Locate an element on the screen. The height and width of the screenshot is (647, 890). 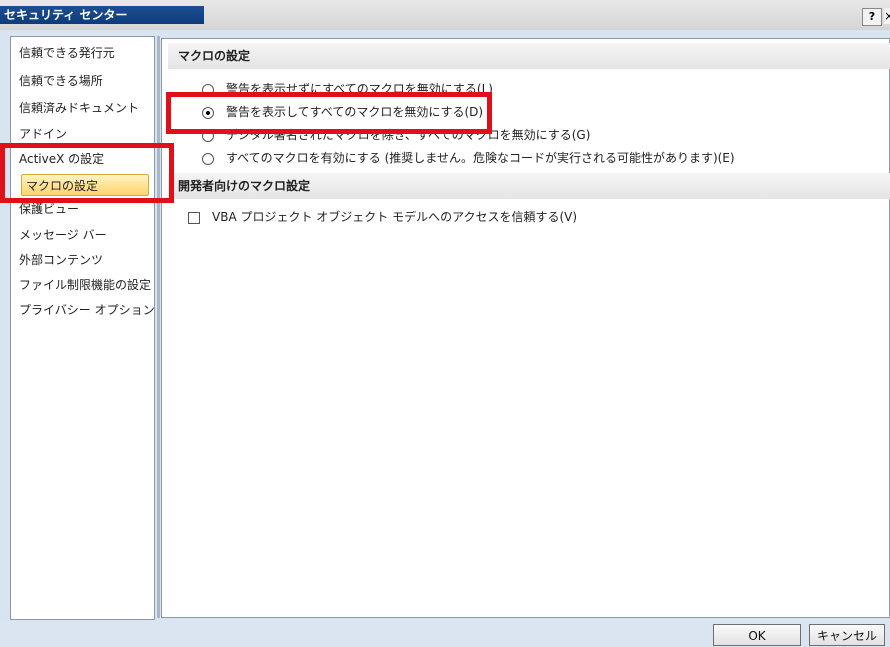
developer-settings-header: 開発者向けのマクロ設定 is located at coordinates (529, 186).